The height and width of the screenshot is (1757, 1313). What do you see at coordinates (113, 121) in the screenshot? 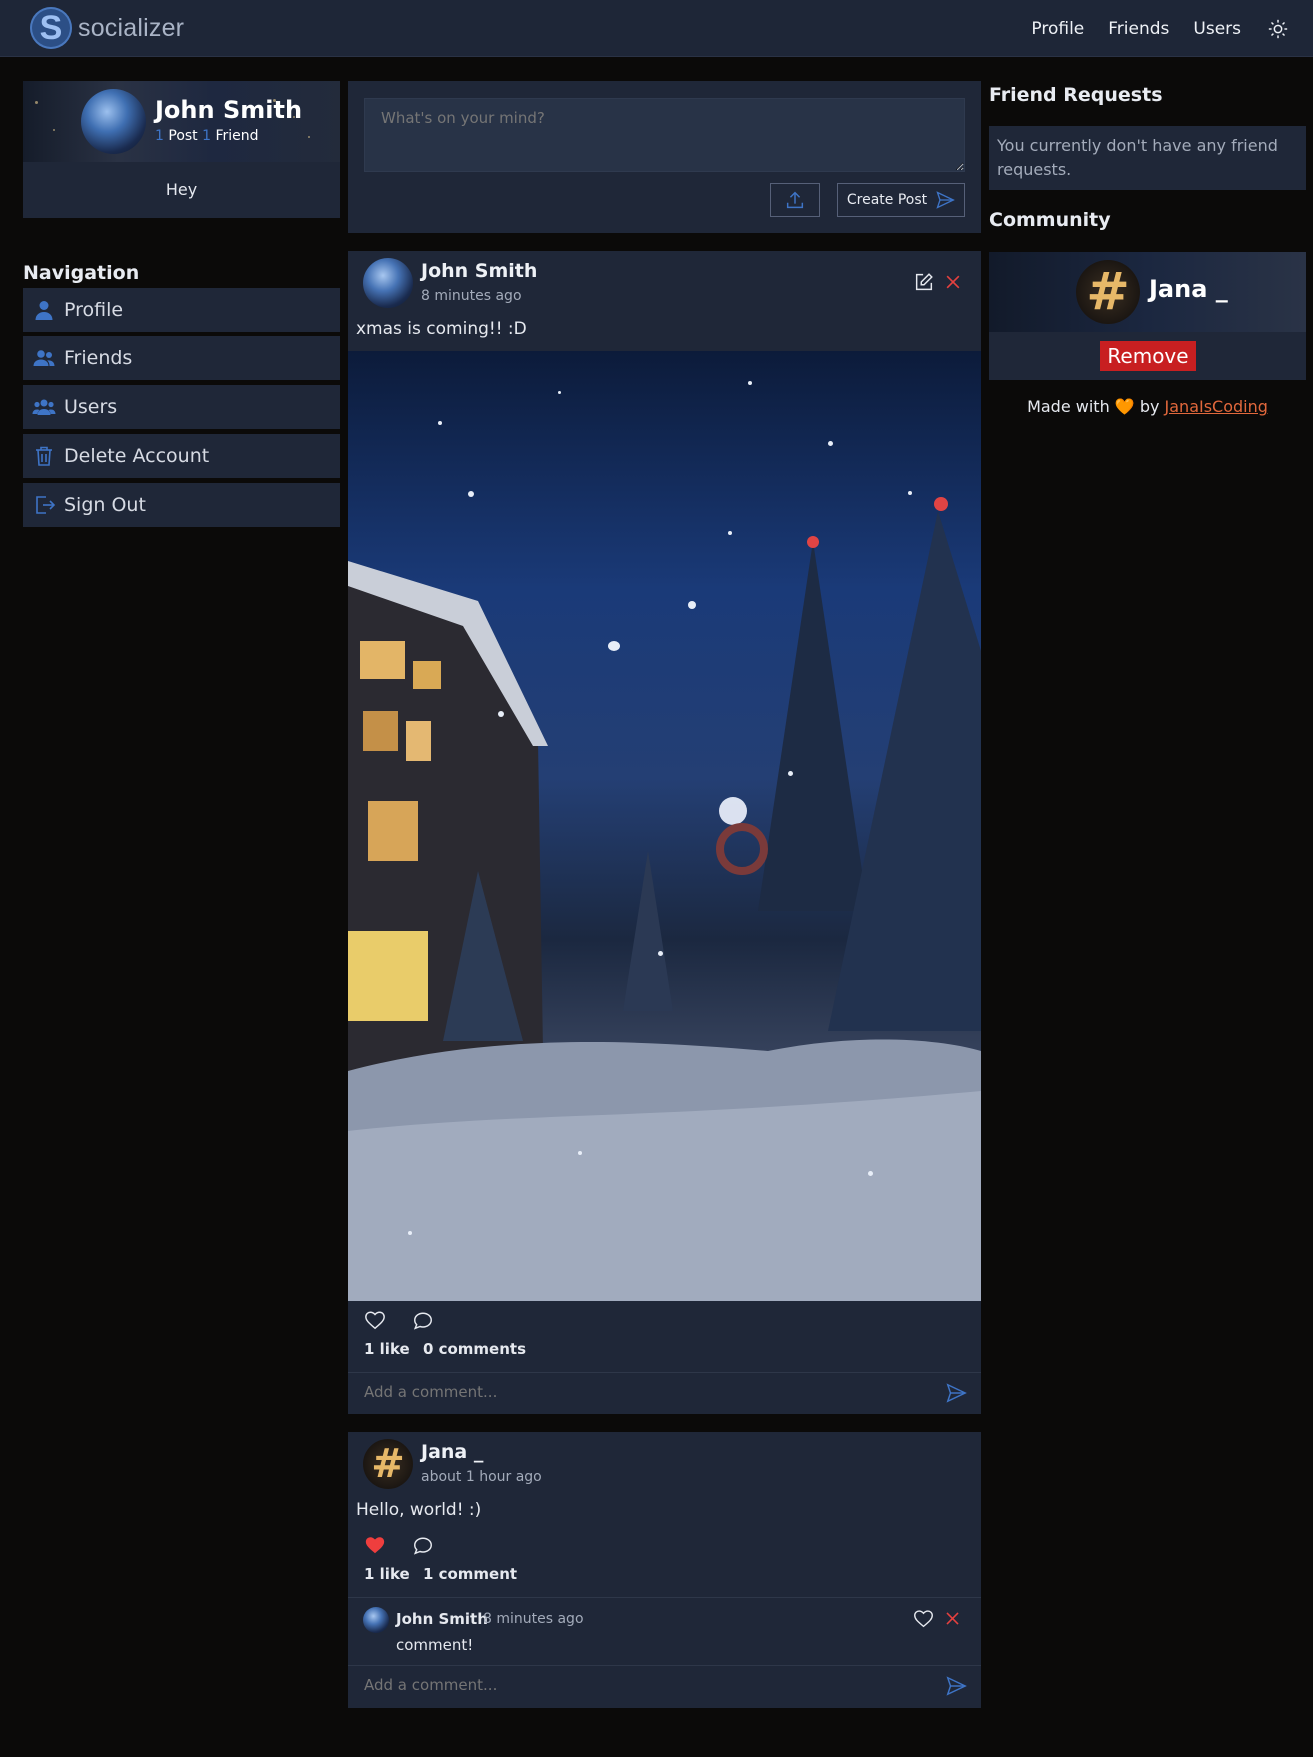
I see `profile-avatar` at bounding box center [113, 121].